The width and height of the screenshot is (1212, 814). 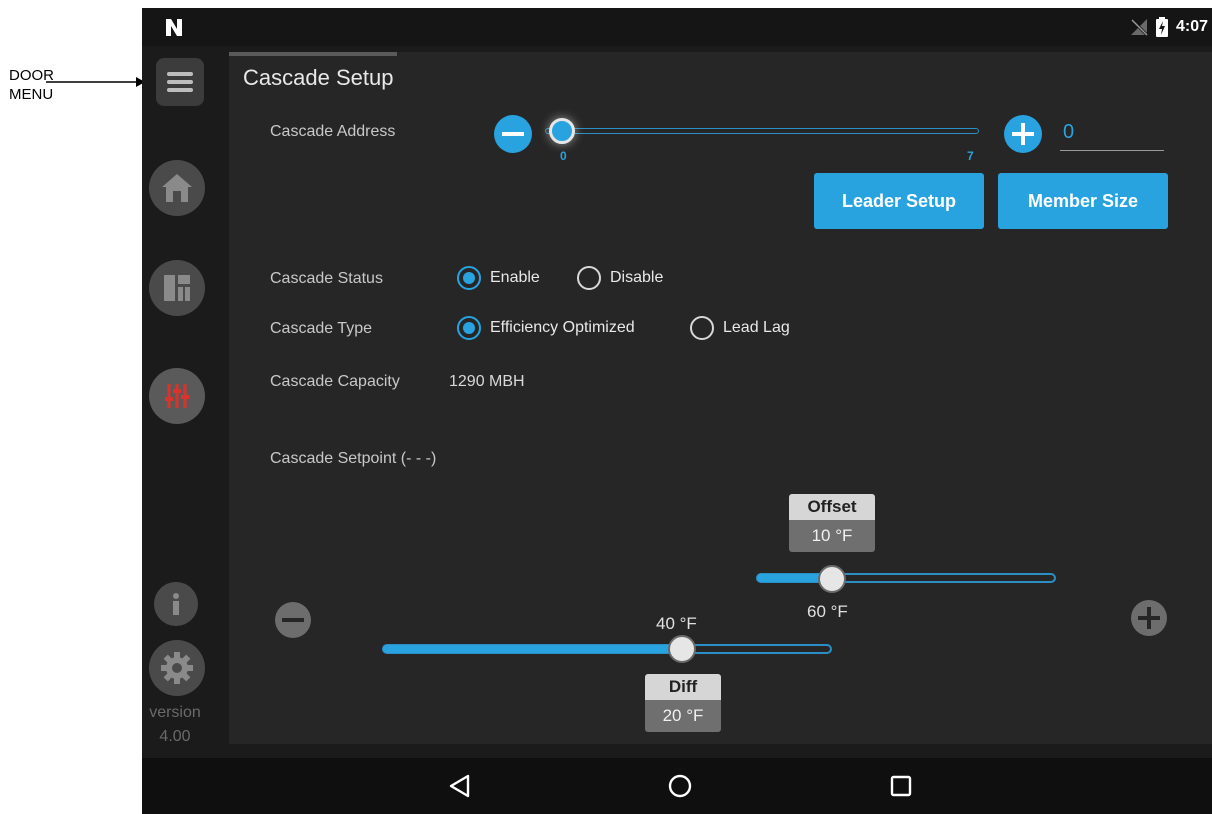 I want to click on home-button, so click(x=177, y=188).